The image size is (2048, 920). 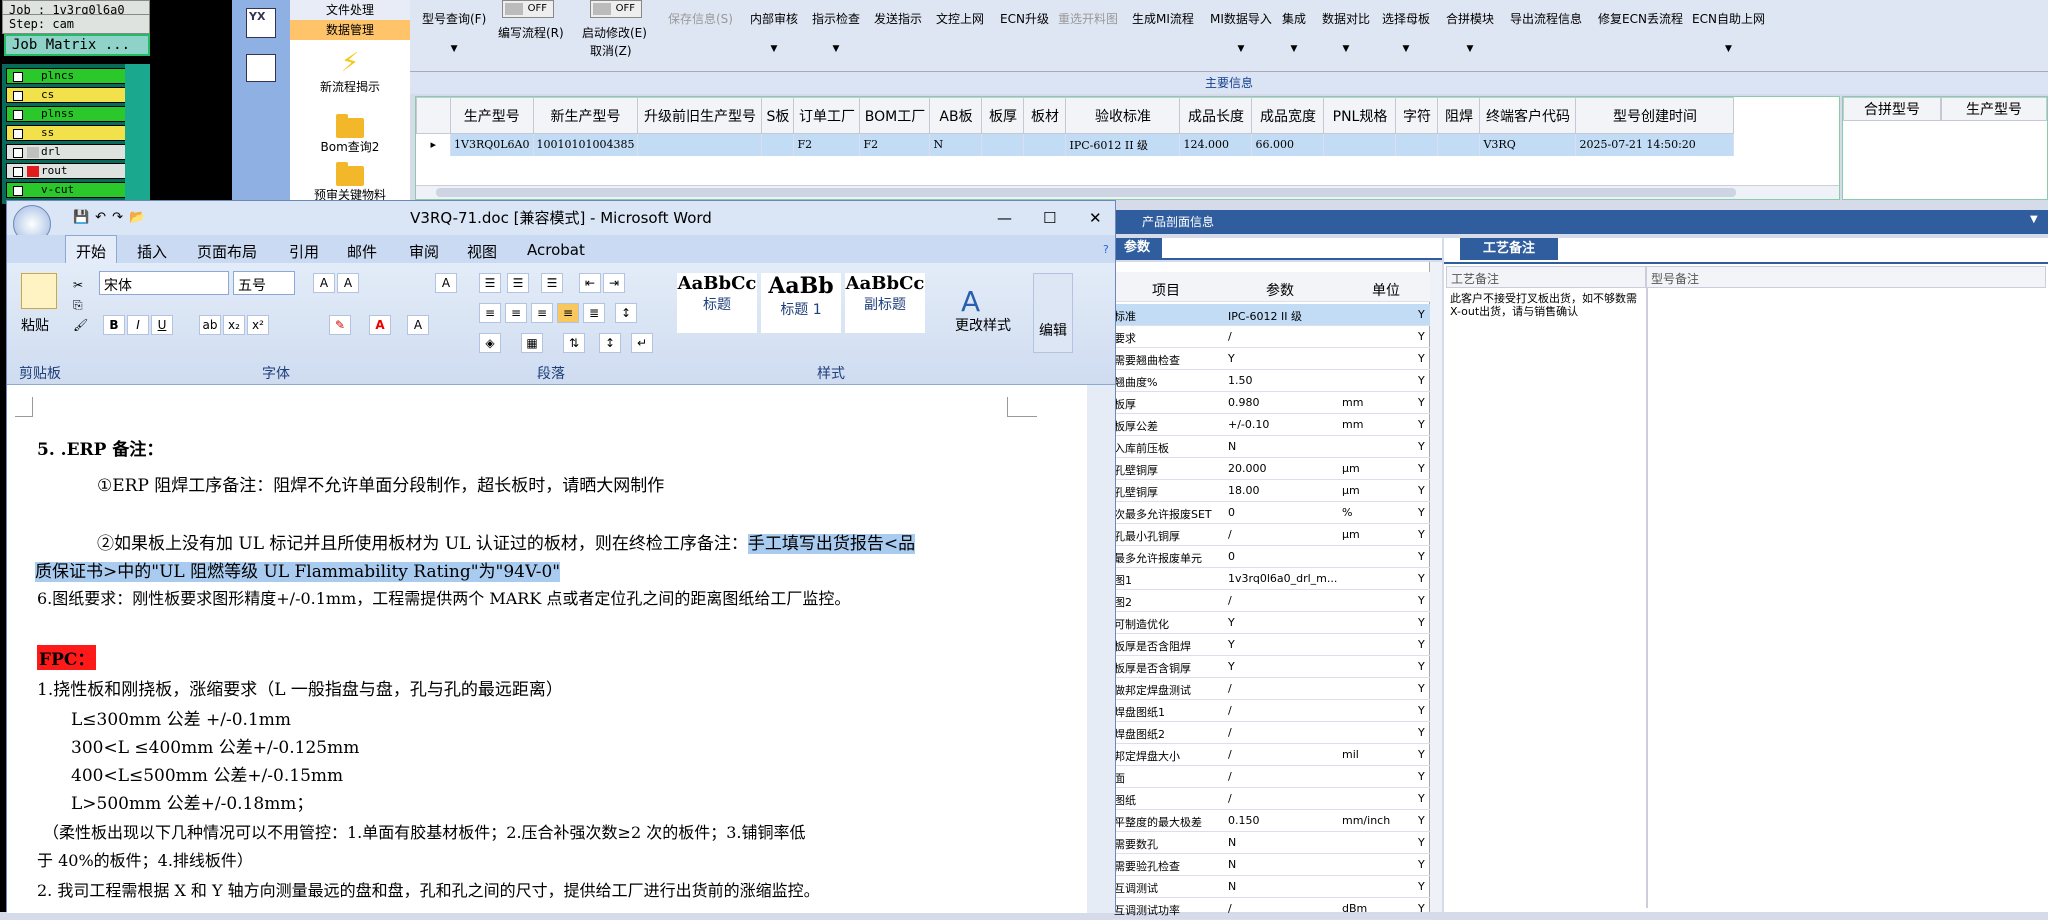 What do you see at coordinates (626, 313) in the screenshot?
I see `line-spacing-button: ↕` at bounding box center [626, 313].